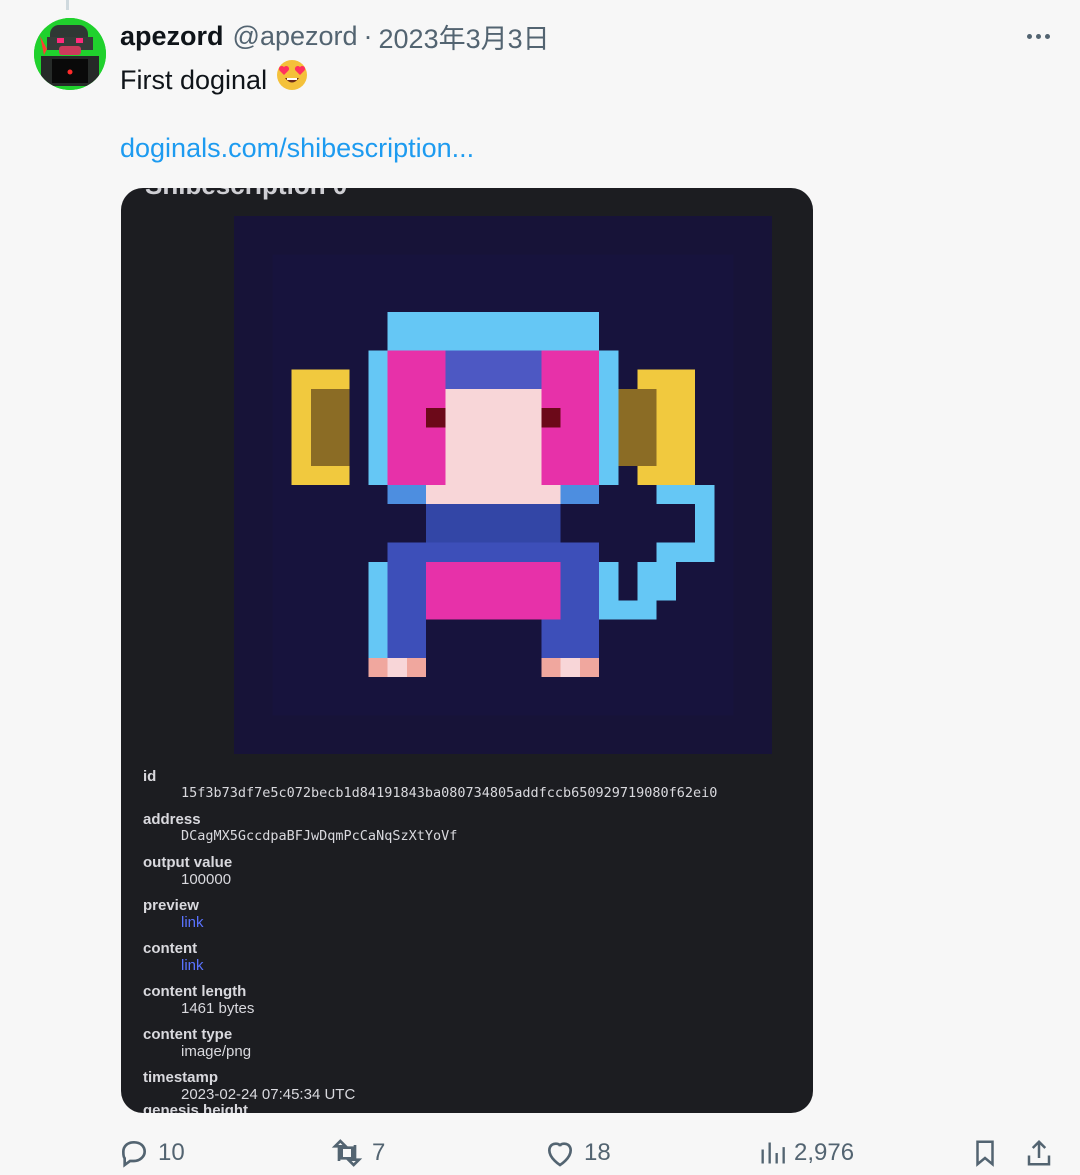 The width and height of the screenshot is (1080, 1175). I want to click on detail-label: preview, so click(171, 905).